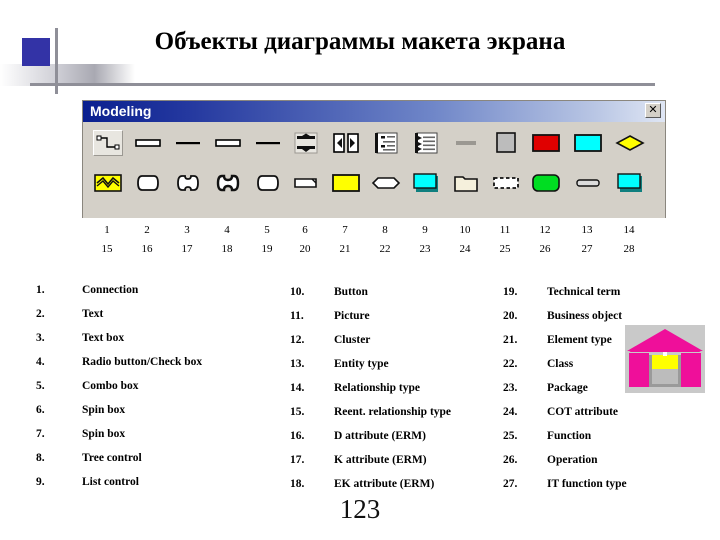 This screenshot has height=540, width=720. I want to click on k-attribute-icon, so click(188, 183).